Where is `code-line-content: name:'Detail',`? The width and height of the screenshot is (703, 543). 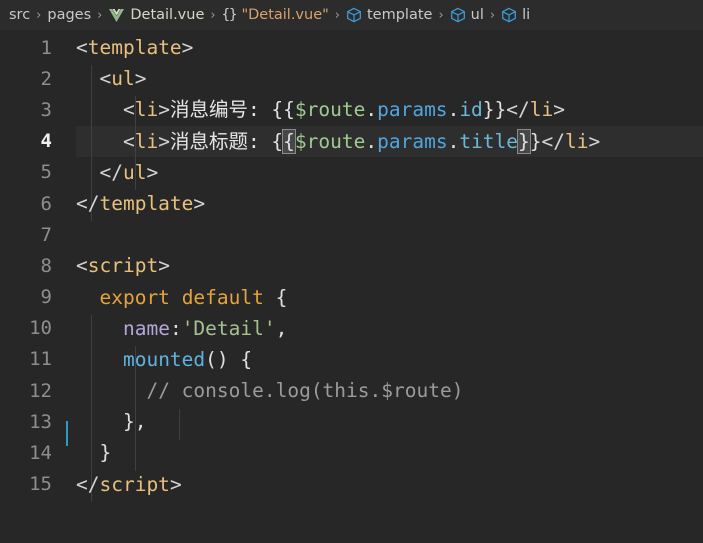 code-line-content: name:'Detail', is located at coordinates (386, 328).